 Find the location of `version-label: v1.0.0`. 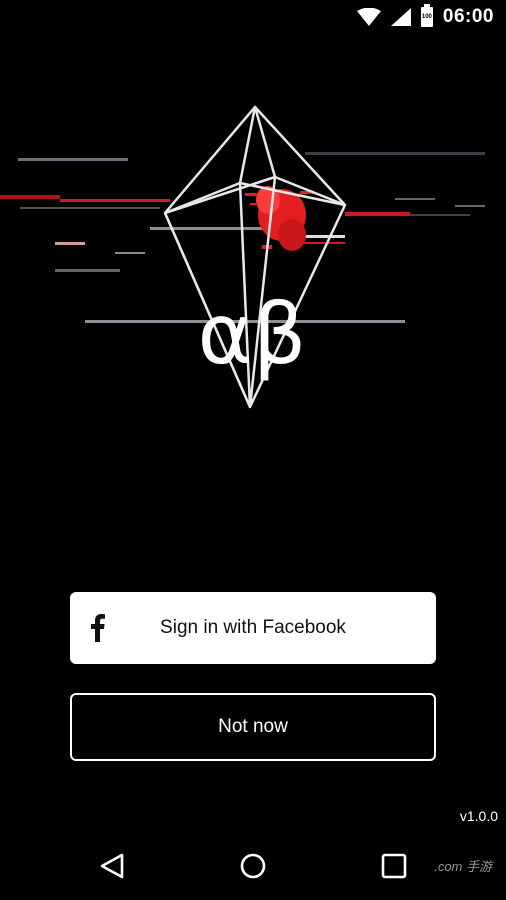

version-label: v1.0.0 is located at coordinates (478, 816).